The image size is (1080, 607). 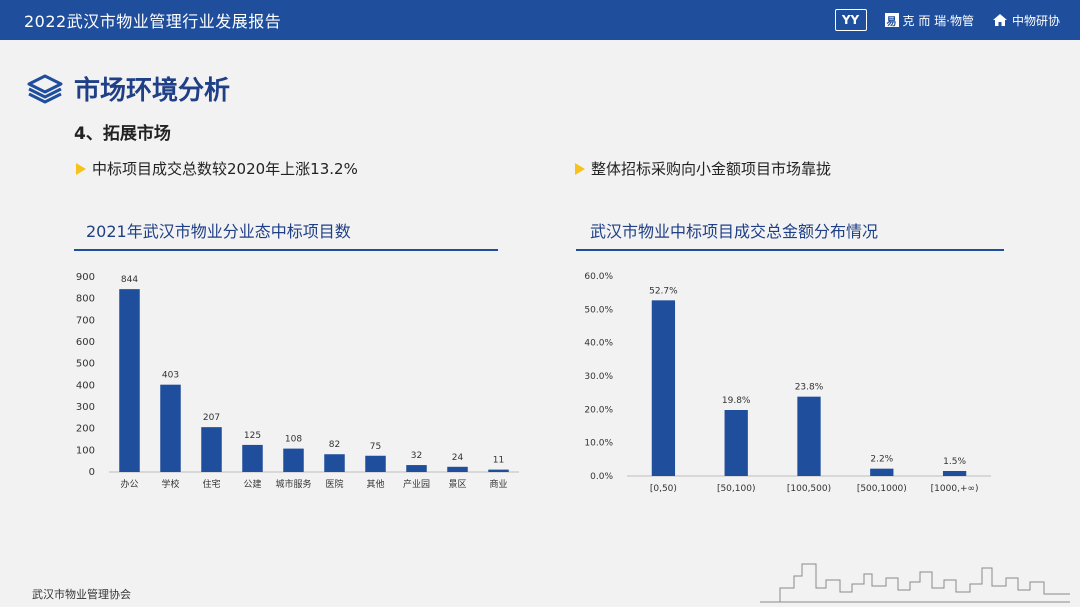 What do you see at coordinates (882, 489) in the screenshot?
I see `x-tick-label: [500,1000)` at bounding box center [882, 489].